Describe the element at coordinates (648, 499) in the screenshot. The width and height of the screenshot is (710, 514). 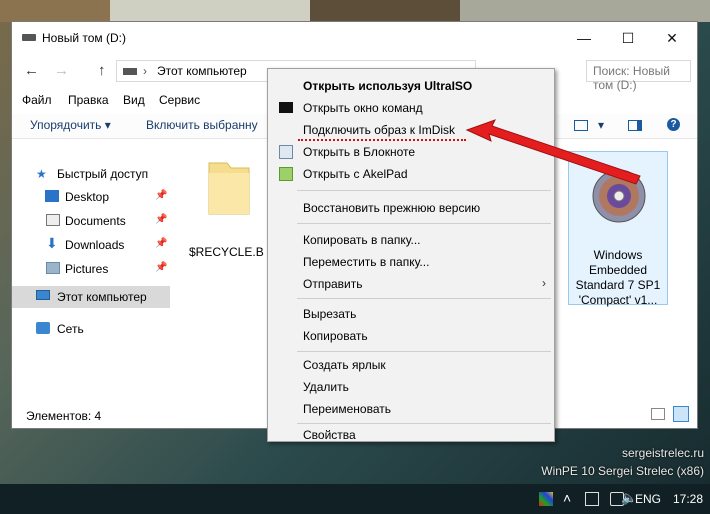
I see `language-indicator: ENG` at that location.